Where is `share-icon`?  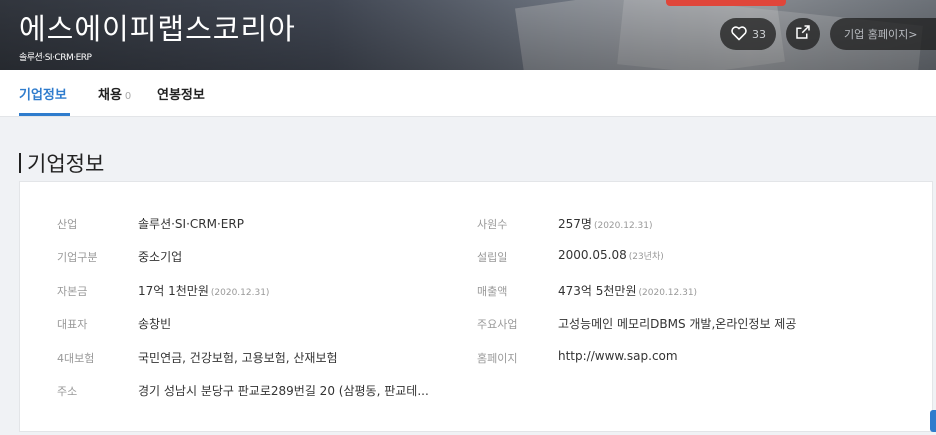 share-icon is located at coordinates (803, 34).